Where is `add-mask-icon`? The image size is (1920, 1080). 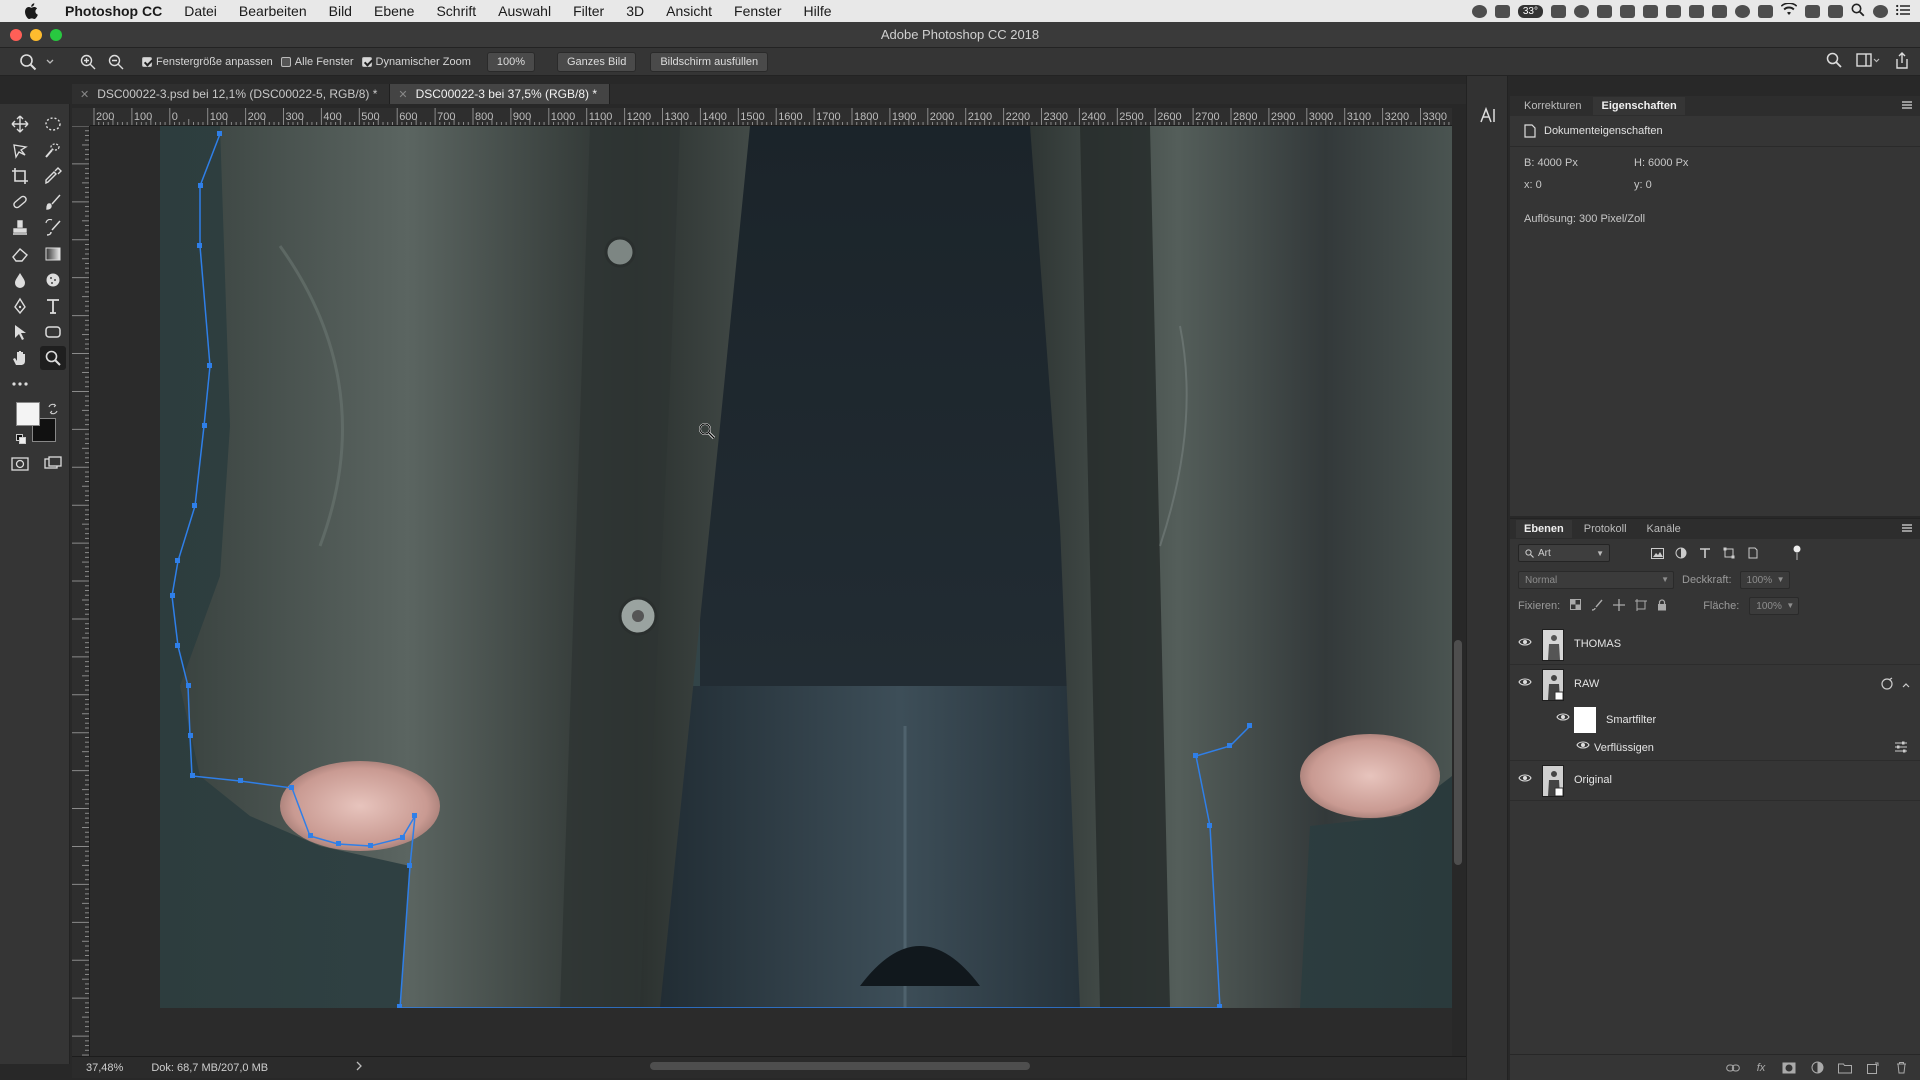
add-mask-icon is located at coordinates (1789, 1068).